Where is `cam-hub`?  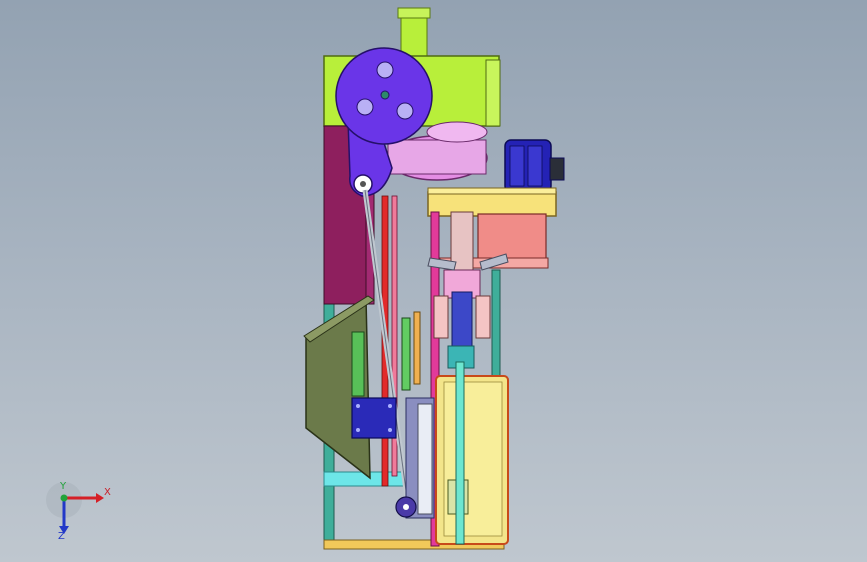 cam-hub is located at coordinates (385, 95).